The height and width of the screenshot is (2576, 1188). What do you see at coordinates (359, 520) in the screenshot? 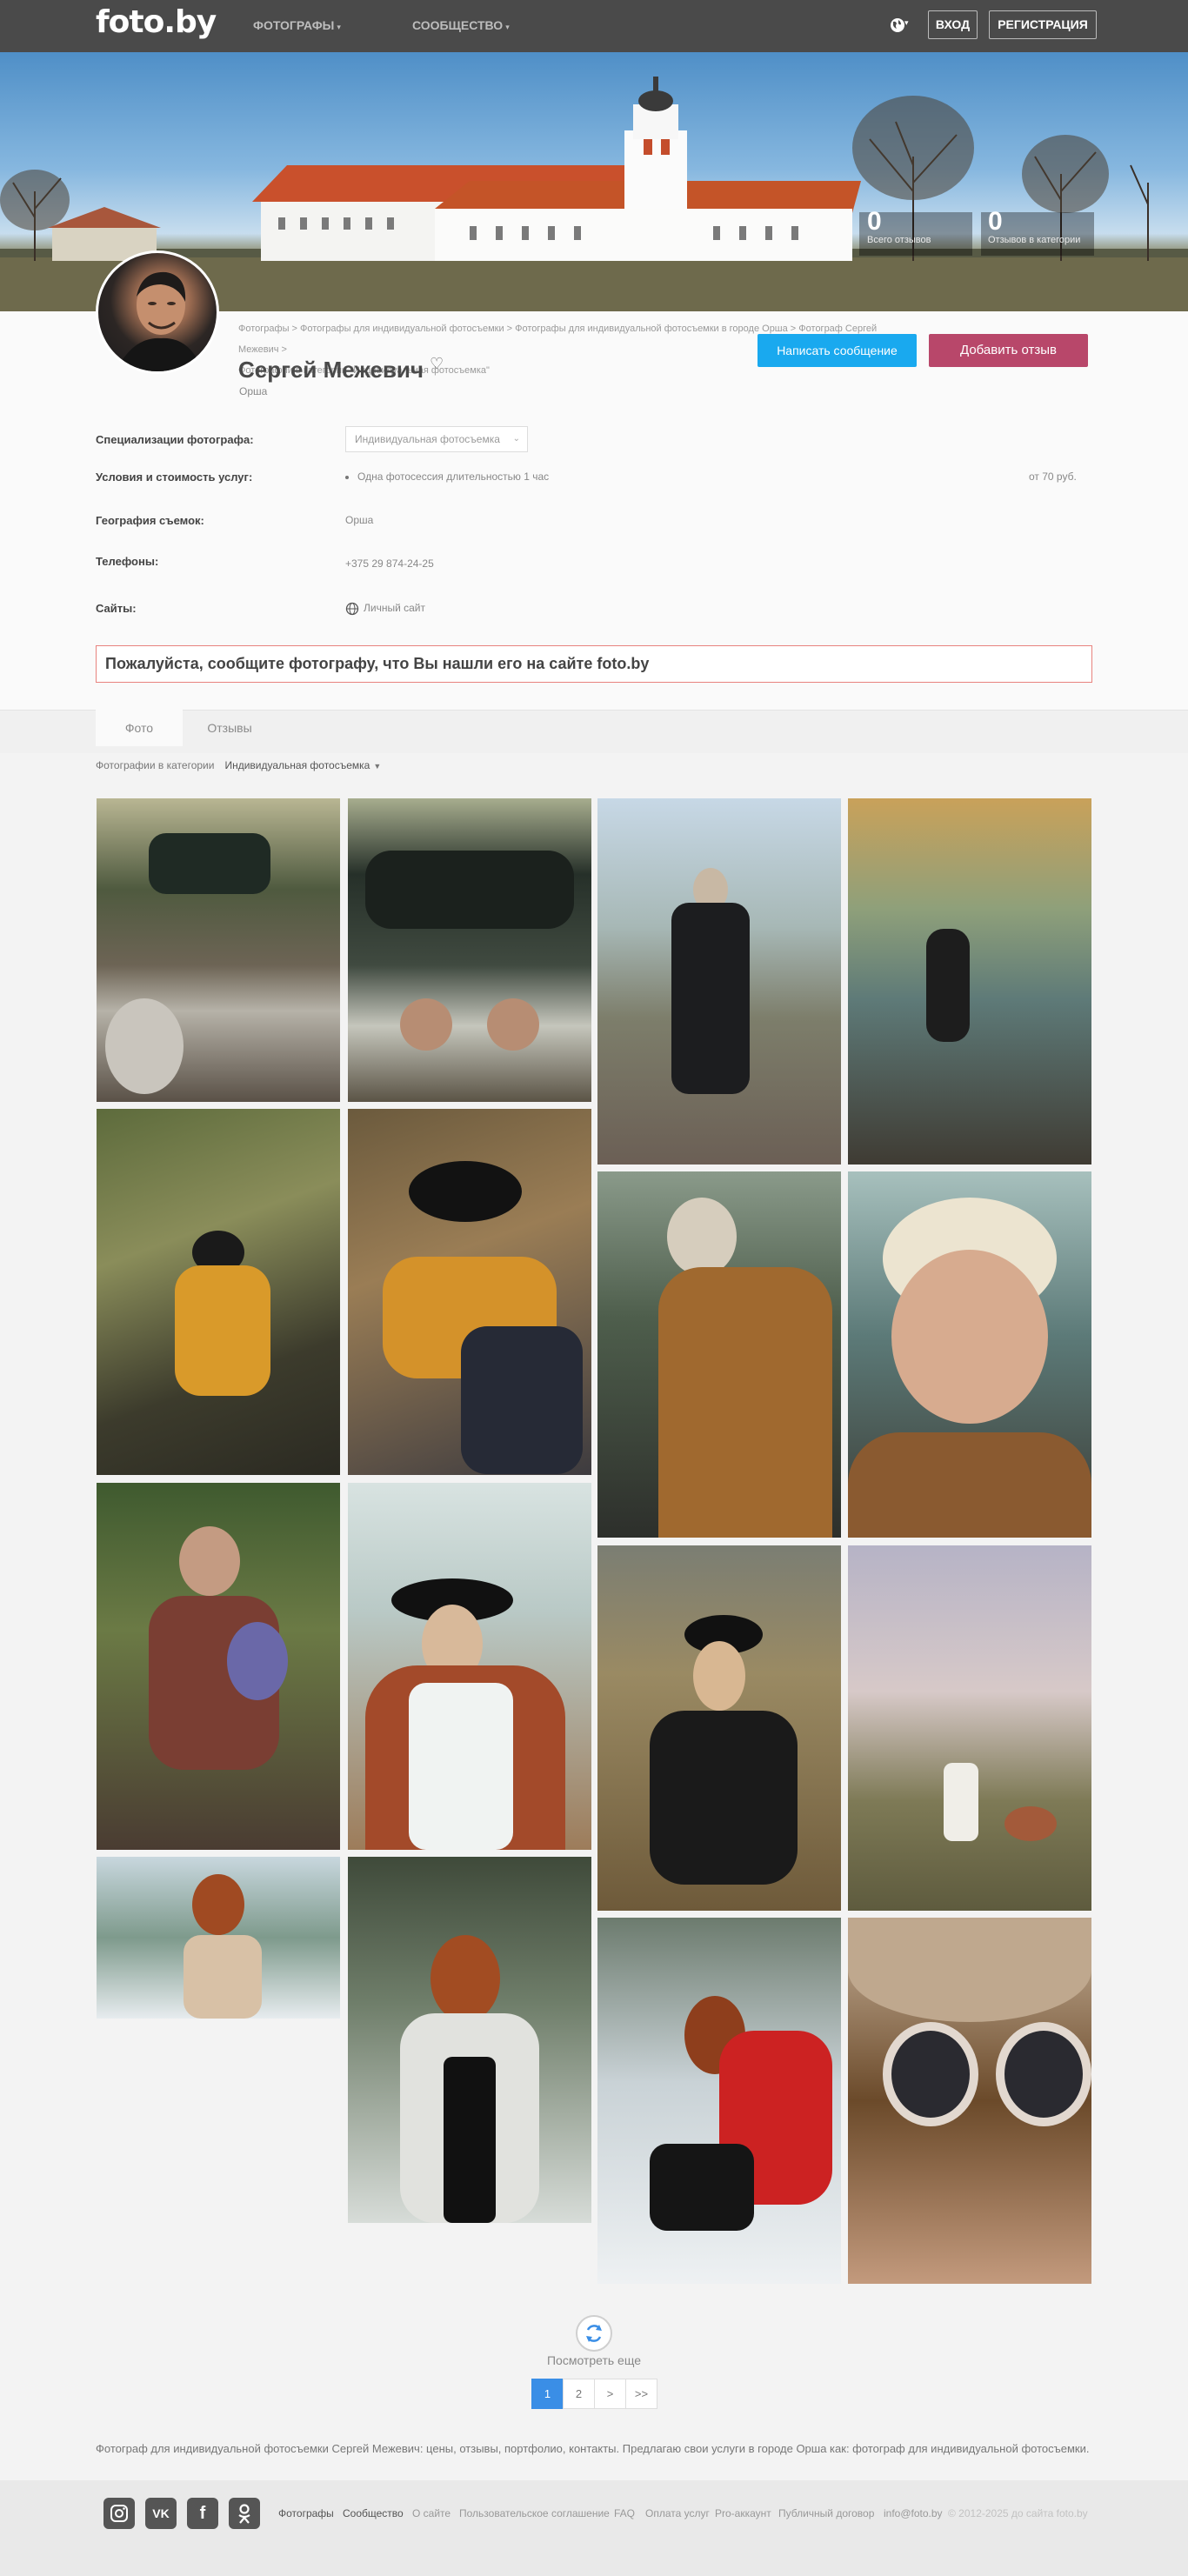
I see `geo-value: Орша` at bounding box center [359, 520].